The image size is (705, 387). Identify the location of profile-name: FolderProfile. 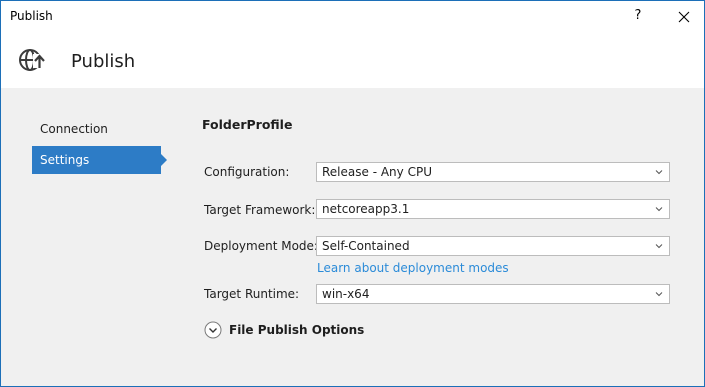
(247, 124).